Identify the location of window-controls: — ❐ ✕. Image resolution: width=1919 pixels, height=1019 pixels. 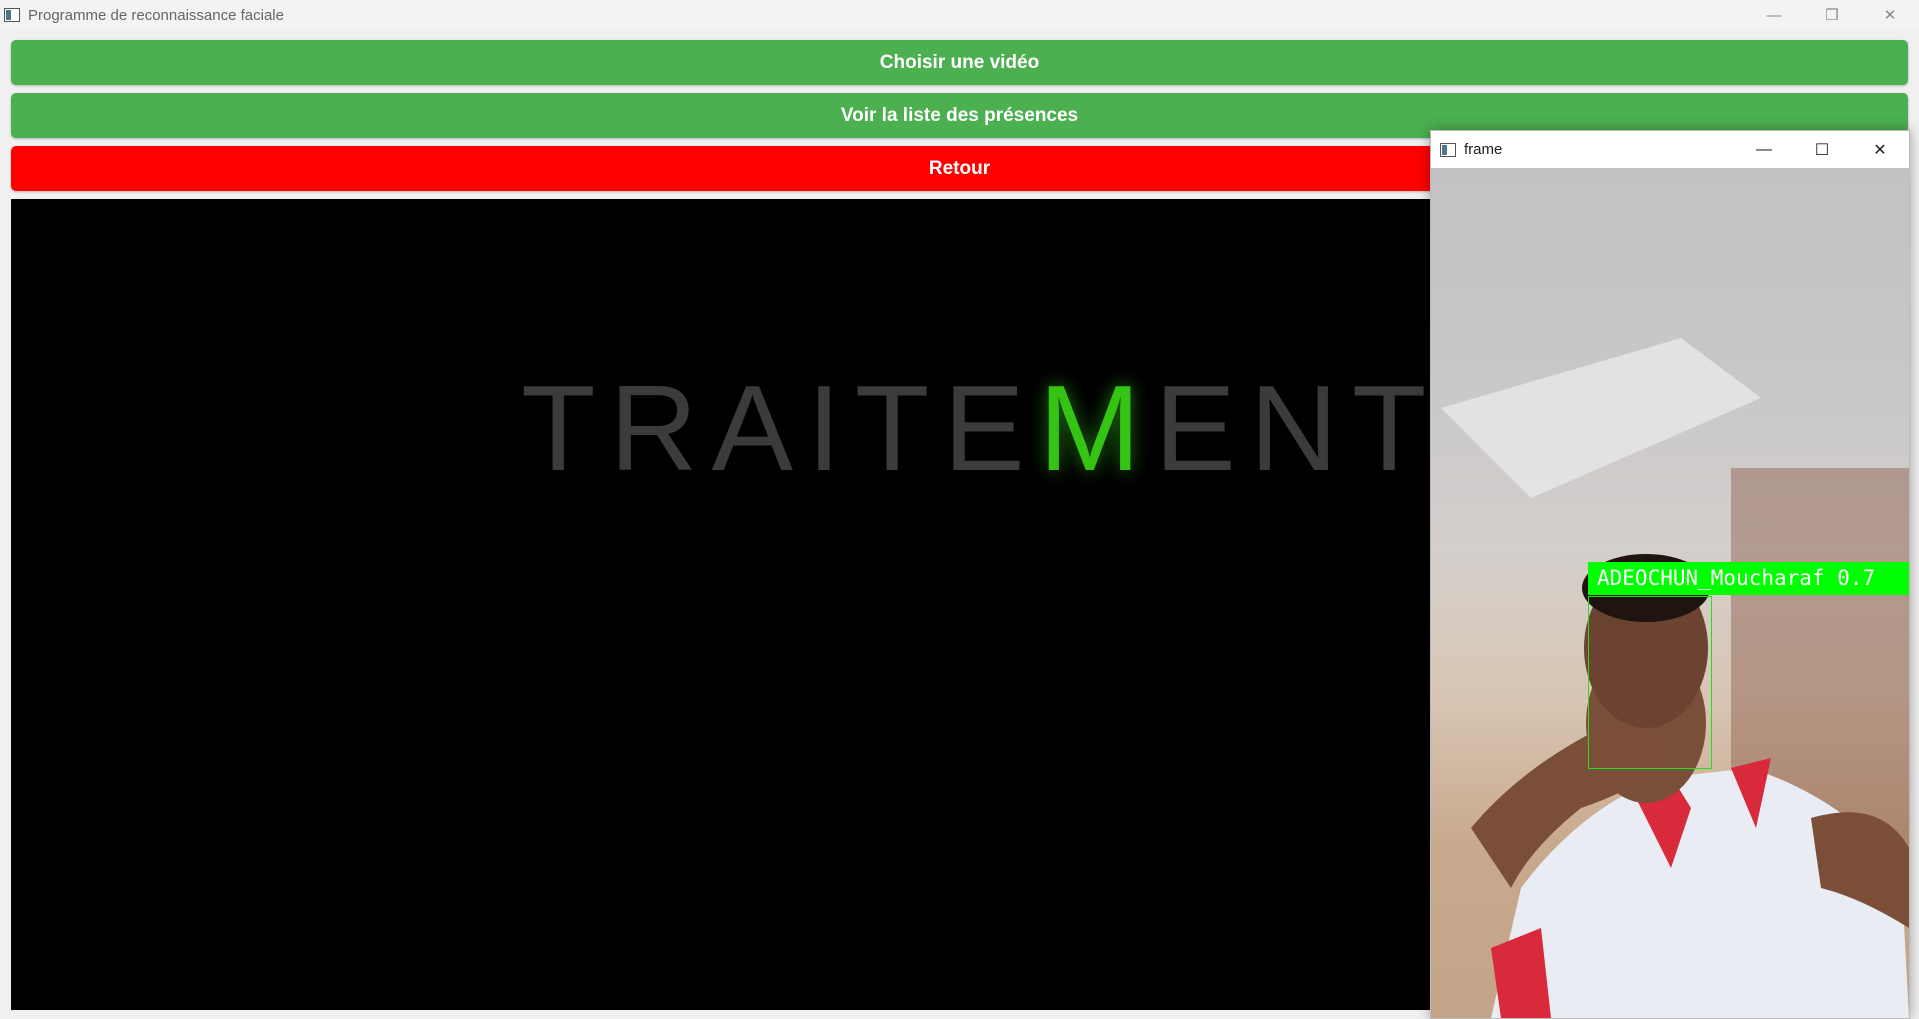
(1832, 15).